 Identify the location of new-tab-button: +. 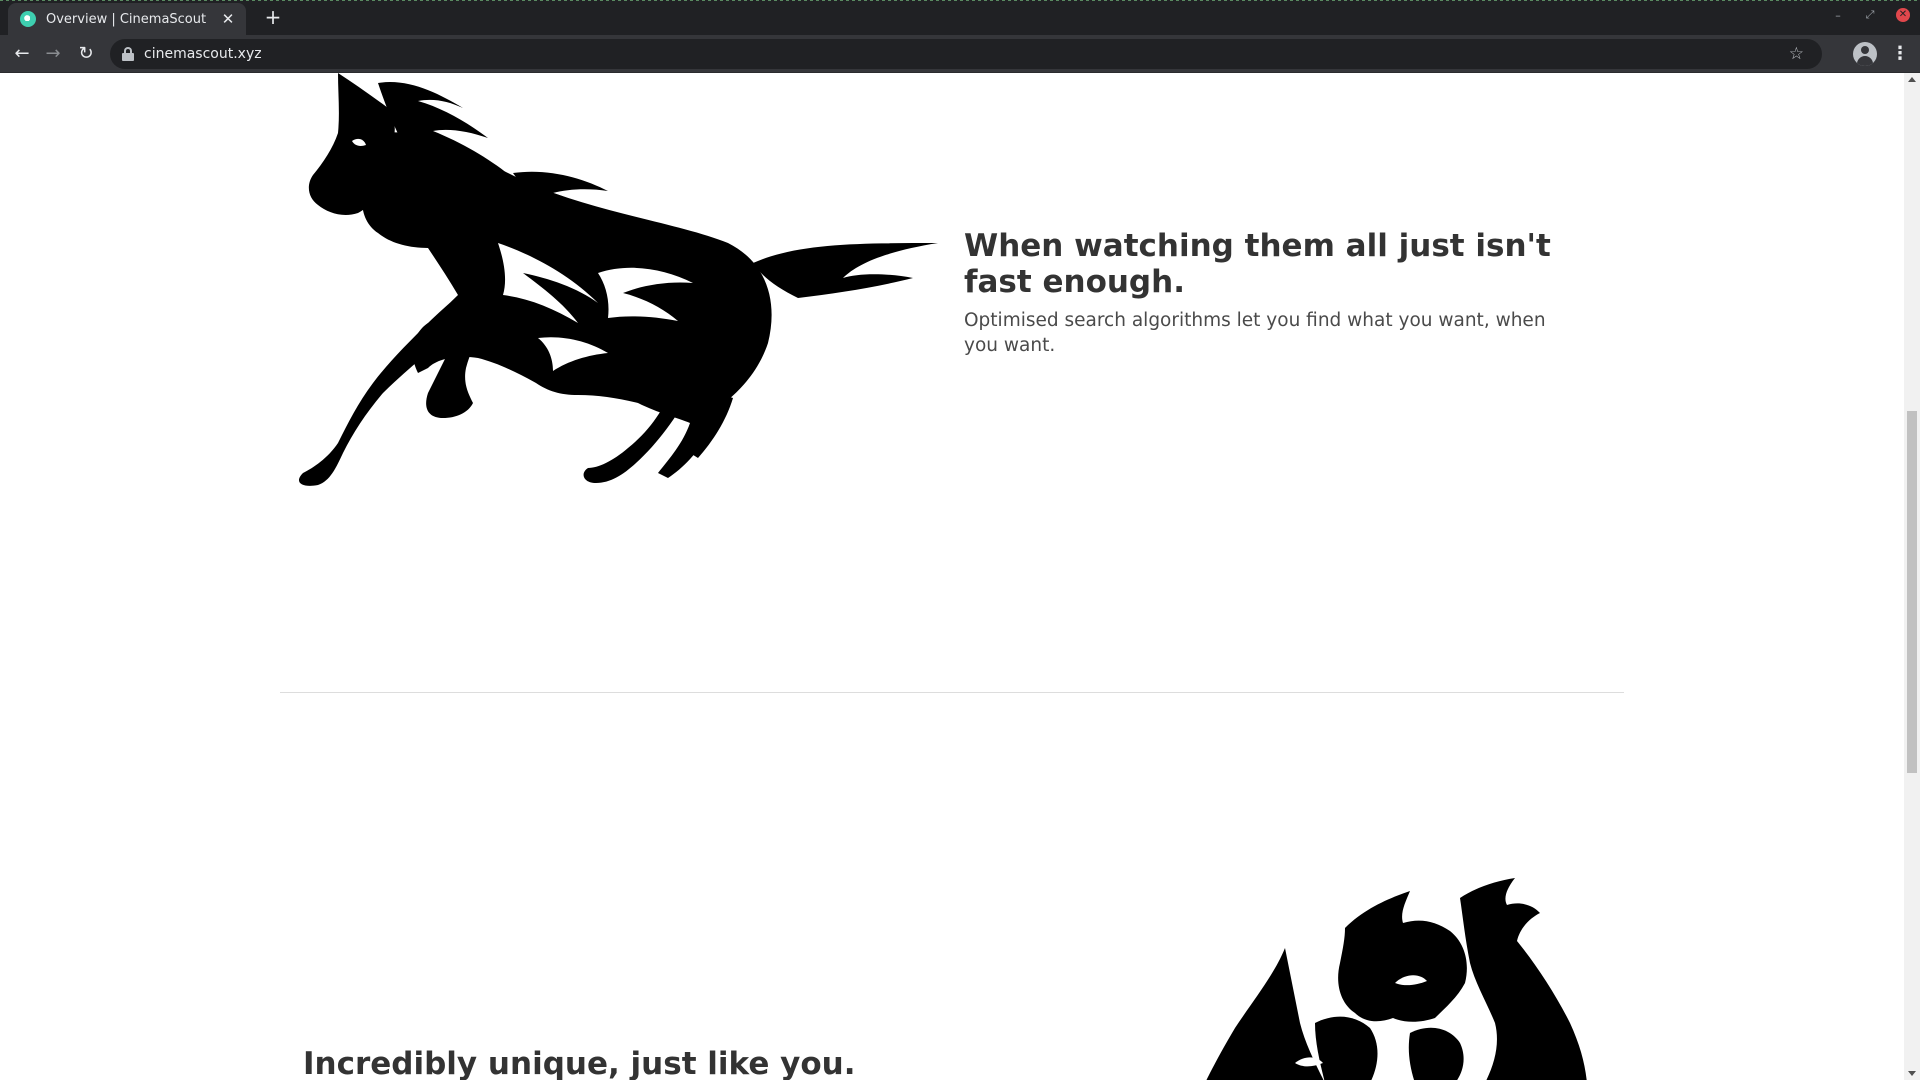
(273, 17).